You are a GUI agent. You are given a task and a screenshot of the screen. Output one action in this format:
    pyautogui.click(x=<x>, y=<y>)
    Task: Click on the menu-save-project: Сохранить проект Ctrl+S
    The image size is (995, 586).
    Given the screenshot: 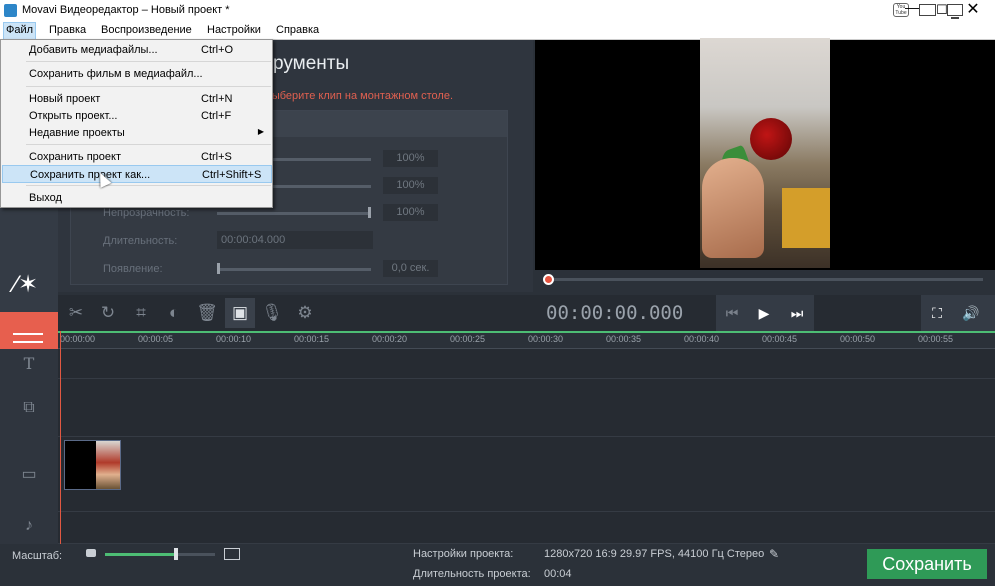 What is the action you would take?
    pyautogui.click(x=137, y=157)
    